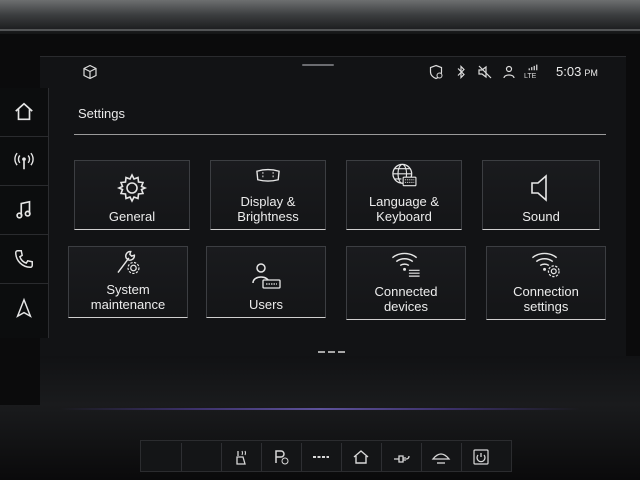  Describe the element at coordinates (266, 276) in the screenshot. I see `user-card-icon` at that location.